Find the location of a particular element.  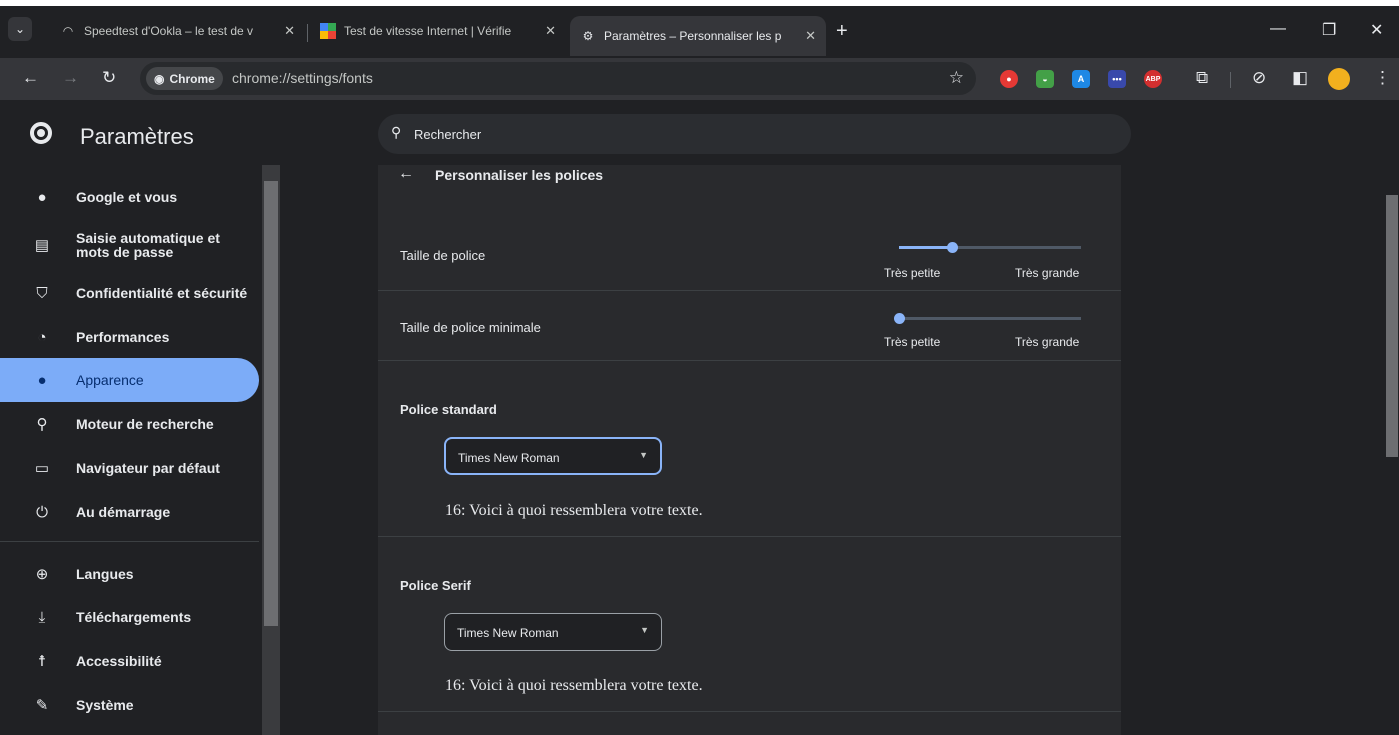

sidebar-item-label: Au démarrage is located at coordinates (123, 512).